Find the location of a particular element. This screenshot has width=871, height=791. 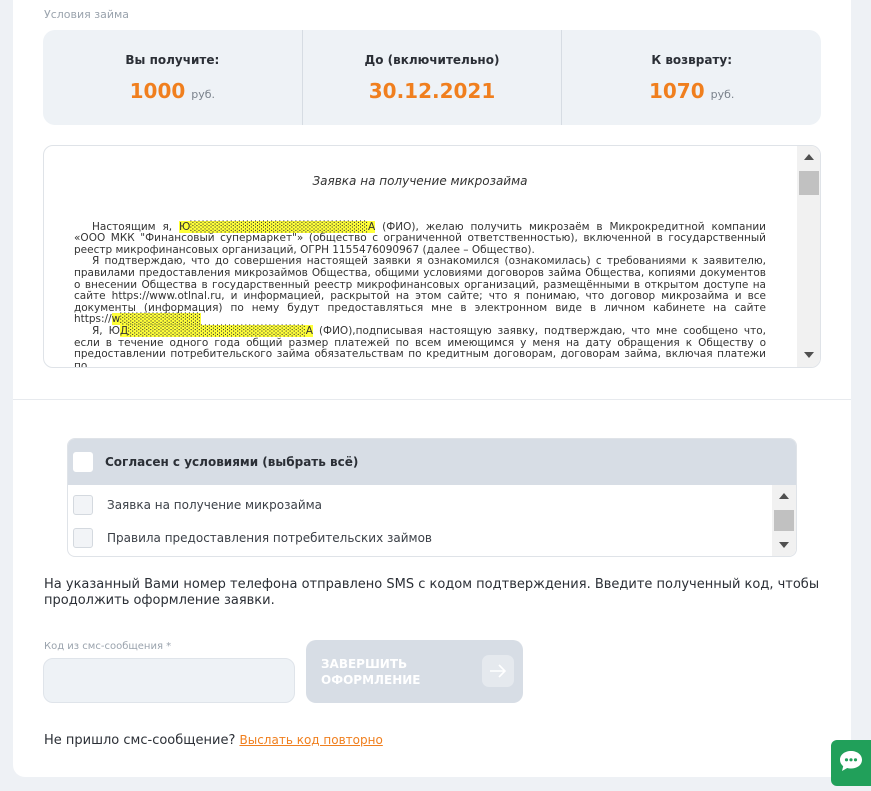

term-label: Вы получите: is located at coordinates (172, 59).